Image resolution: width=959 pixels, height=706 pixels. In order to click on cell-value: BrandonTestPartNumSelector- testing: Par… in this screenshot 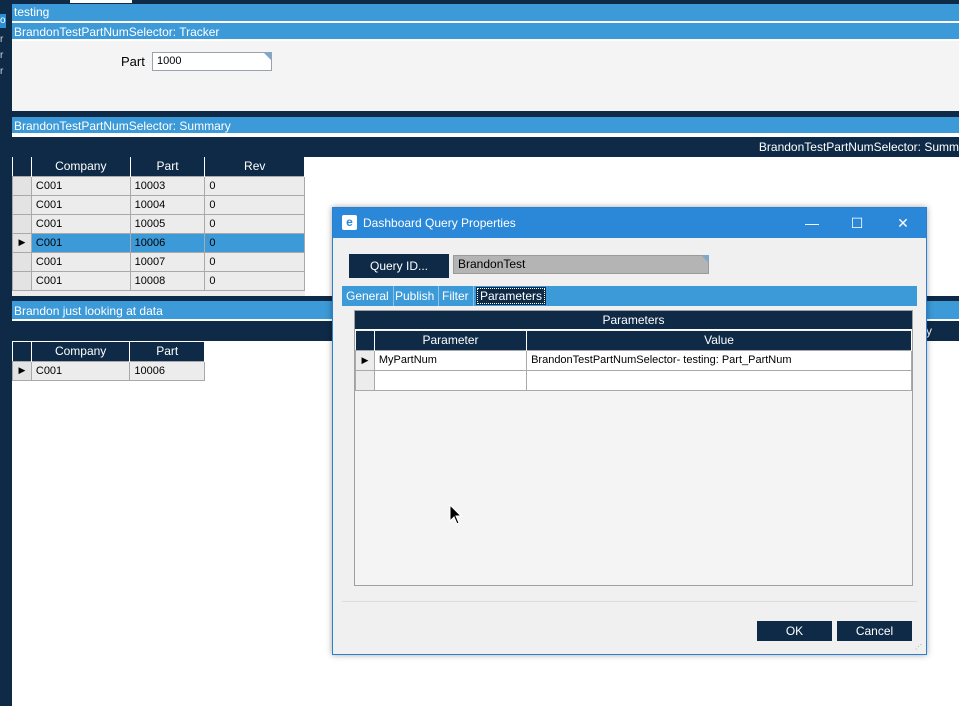, I will do `click(719, 360)`.